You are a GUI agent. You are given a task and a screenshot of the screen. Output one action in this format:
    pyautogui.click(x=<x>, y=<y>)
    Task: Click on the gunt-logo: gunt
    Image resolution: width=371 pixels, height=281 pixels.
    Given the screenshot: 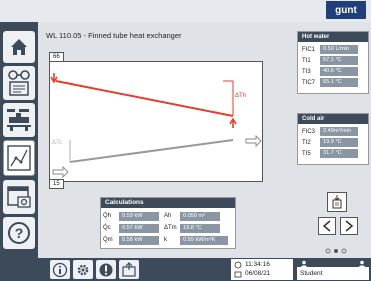 What is the action you would take?
    pyautogui.click(x=346, y=10)
    